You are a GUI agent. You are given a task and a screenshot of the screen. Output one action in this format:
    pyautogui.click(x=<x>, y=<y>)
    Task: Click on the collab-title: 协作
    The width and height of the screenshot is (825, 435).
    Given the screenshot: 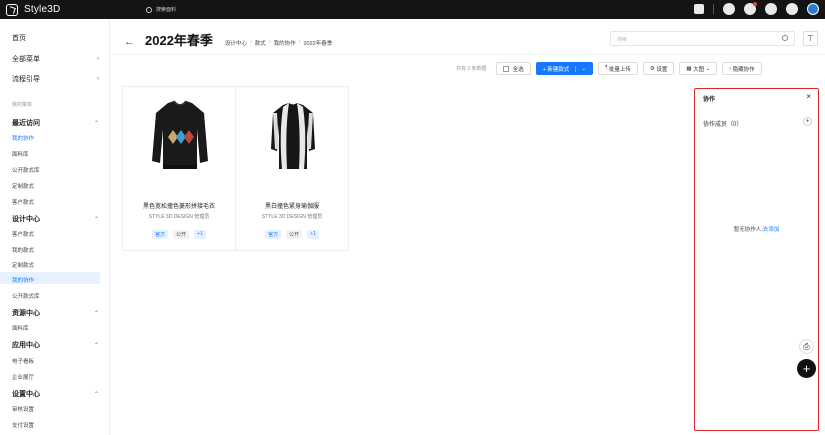 What is the action you would take?
    pyautogui.click(x=709, y=100)
    